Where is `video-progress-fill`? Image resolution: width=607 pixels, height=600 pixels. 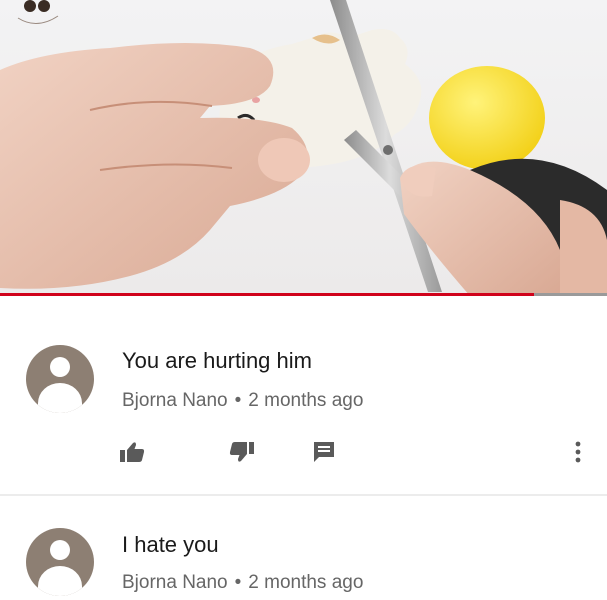
video-progress-fill is located at coordinates (267, 294).